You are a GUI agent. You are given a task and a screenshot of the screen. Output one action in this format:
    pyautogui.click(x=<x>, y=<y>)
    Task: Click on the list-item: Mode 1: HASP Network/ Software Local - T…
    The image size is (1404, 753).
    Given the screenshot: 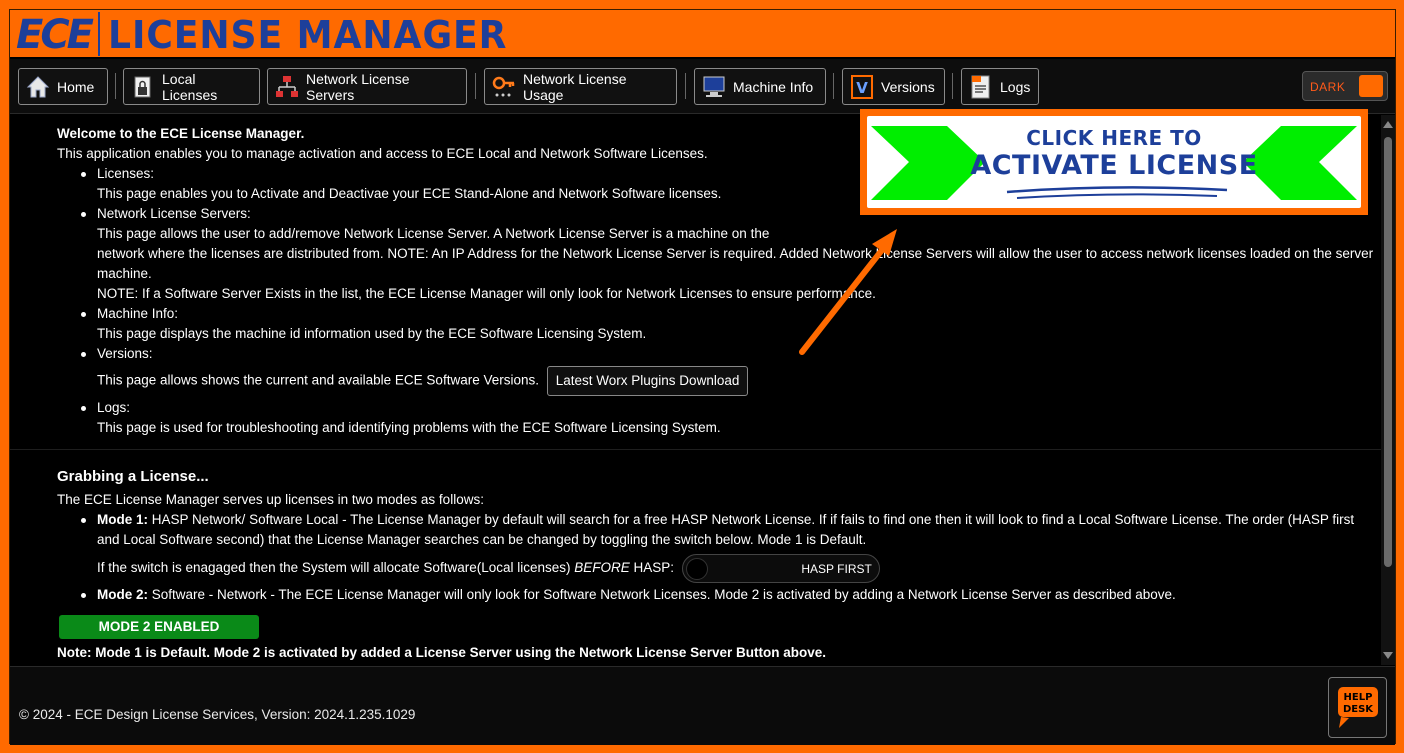 What is the action you would take?
    pyautogui.click(x=729, y=546)
    